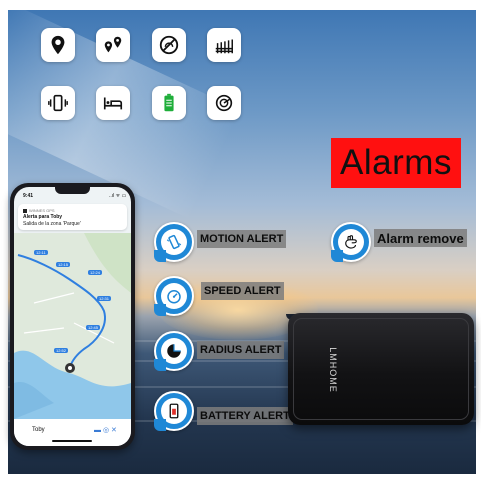 The height and width of the screenshot is (482, 481). Describe the element at coordinates (224, 45) in the screenshot. I see `fence-icon` at that location.